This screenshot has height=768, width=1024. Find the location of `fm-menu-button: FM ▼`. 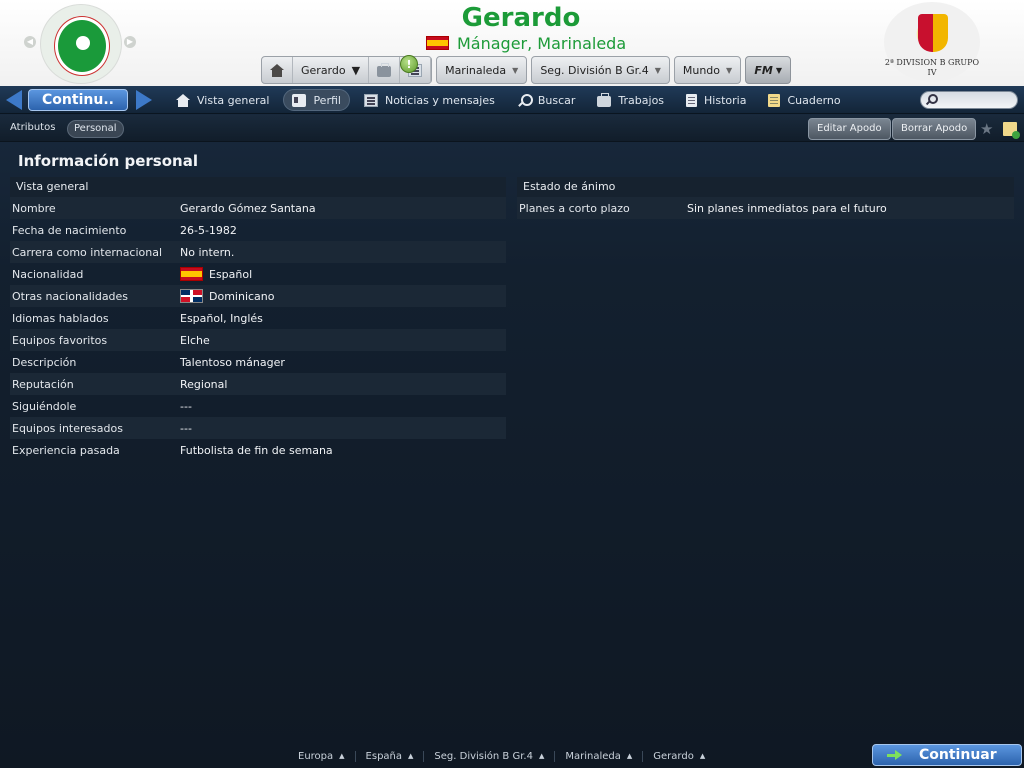

fm-menu-button: FM ▼ is located at coordinates (768, 70).